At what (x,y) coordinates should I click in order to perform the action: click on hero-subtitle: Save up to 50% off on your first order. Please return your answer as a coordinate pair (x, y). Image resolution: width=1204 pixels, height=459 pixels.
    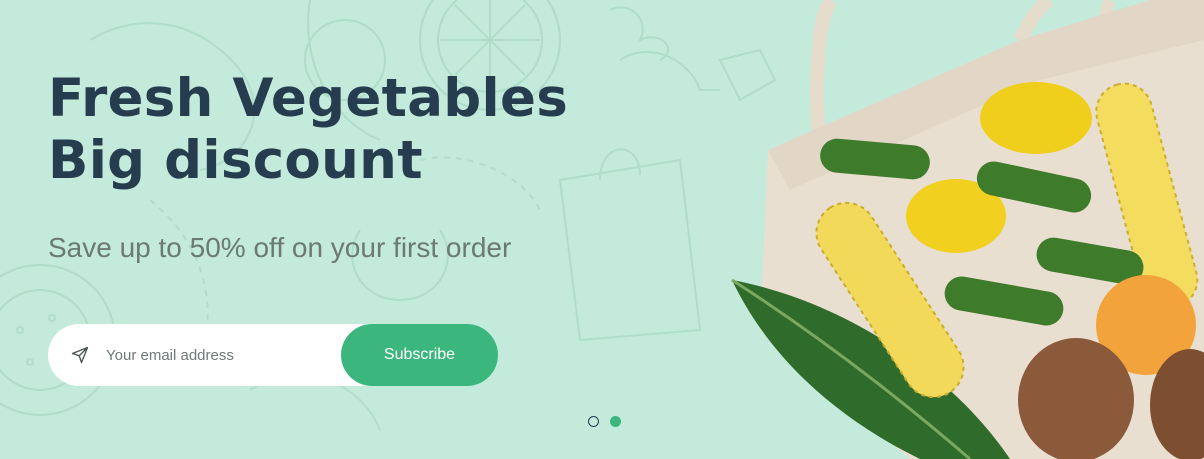
    Looking at the image, I should click on (280, 247).